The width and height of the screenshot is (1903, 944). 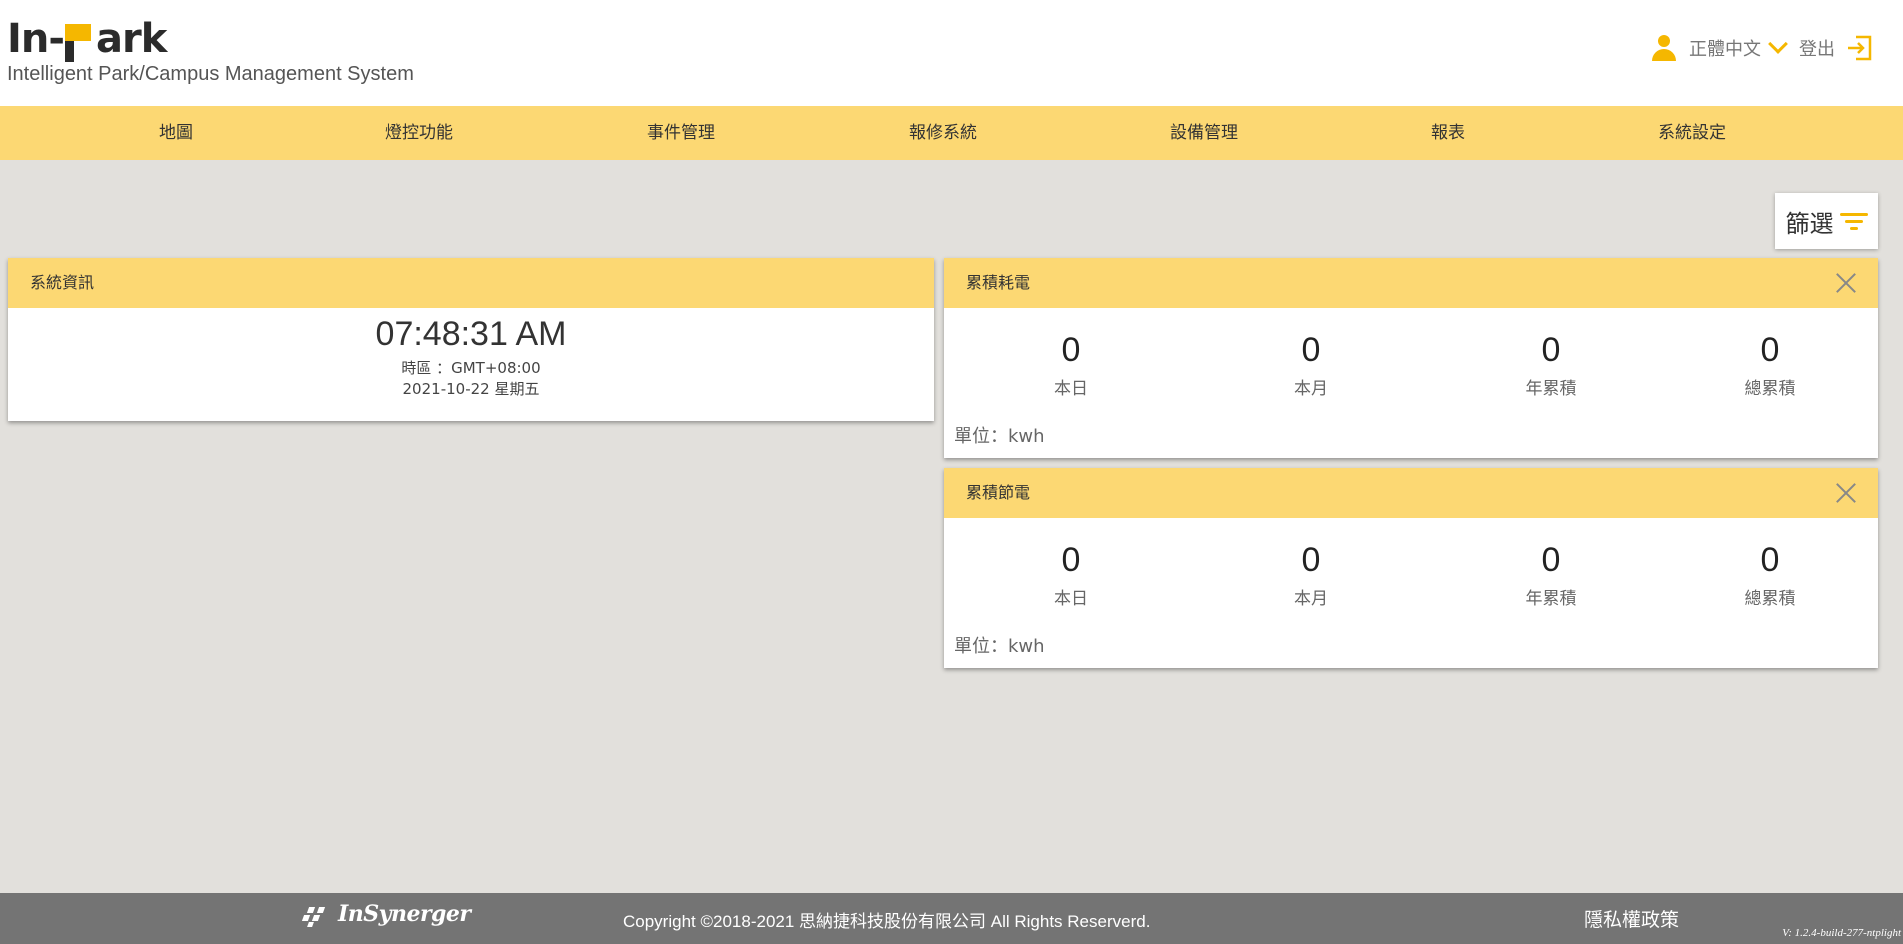 I want to click on user-area: 正體中文 登出, so click(x=1762, y=48).